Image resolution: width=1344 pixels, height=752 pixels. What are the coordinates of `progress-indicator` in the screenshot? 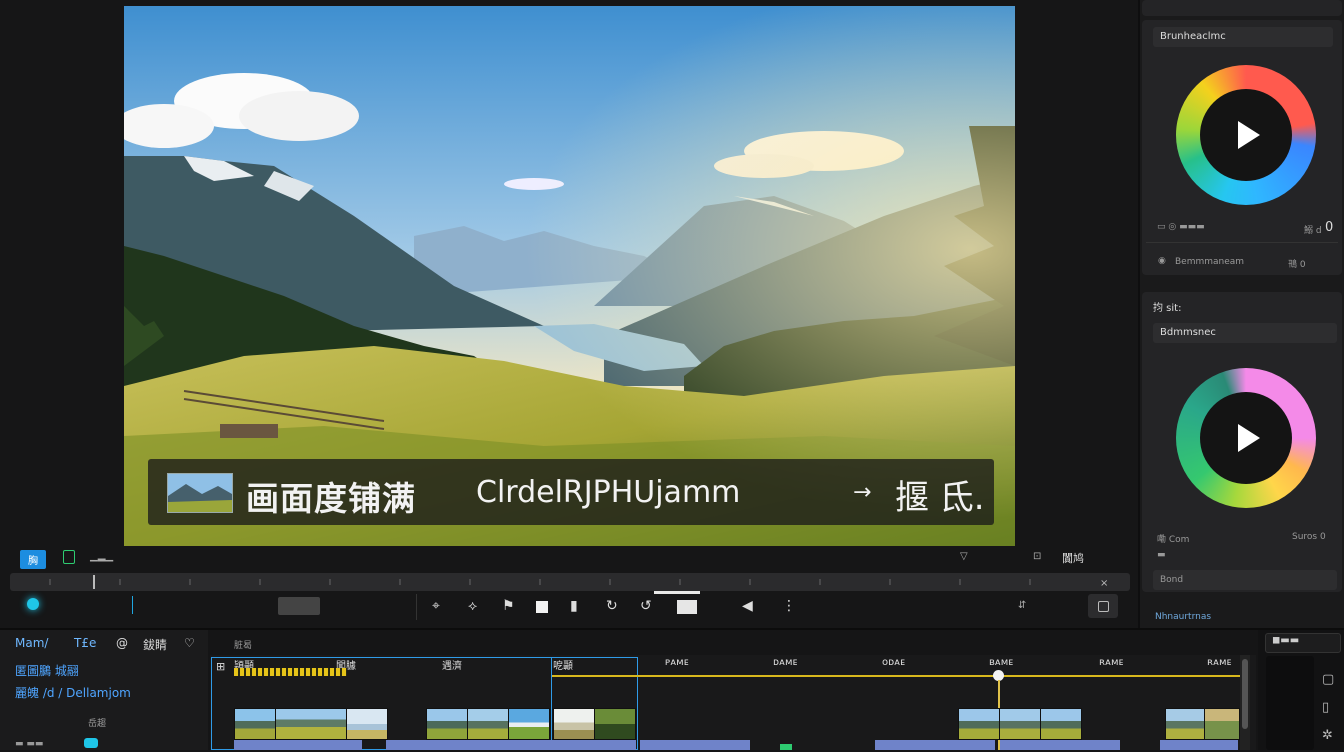 It's located at (677, 592).